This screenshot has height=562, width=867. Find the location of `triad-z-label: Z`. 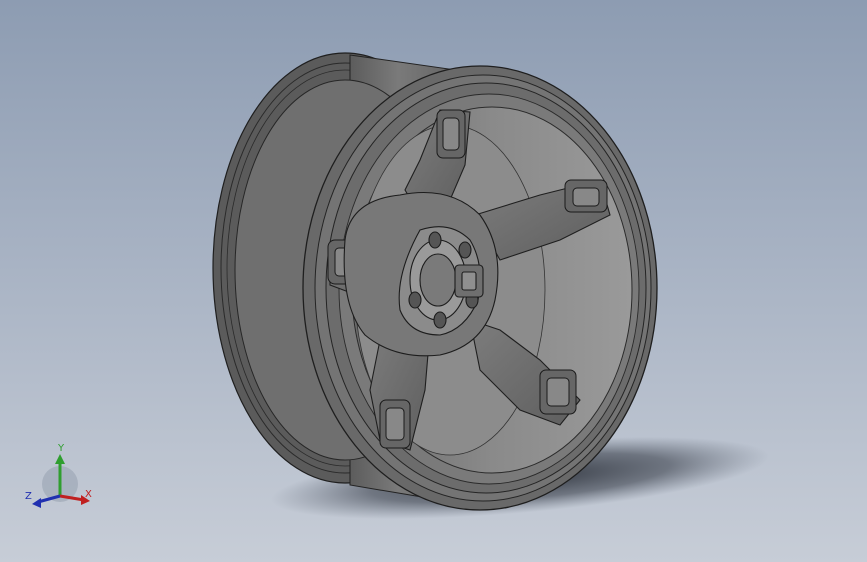

triad-z-label: Z is located at coordinates (28, 496).